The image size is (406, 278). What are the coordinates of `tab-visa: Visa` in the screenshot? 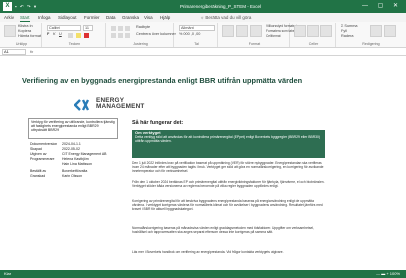 It's located at (148, 17).